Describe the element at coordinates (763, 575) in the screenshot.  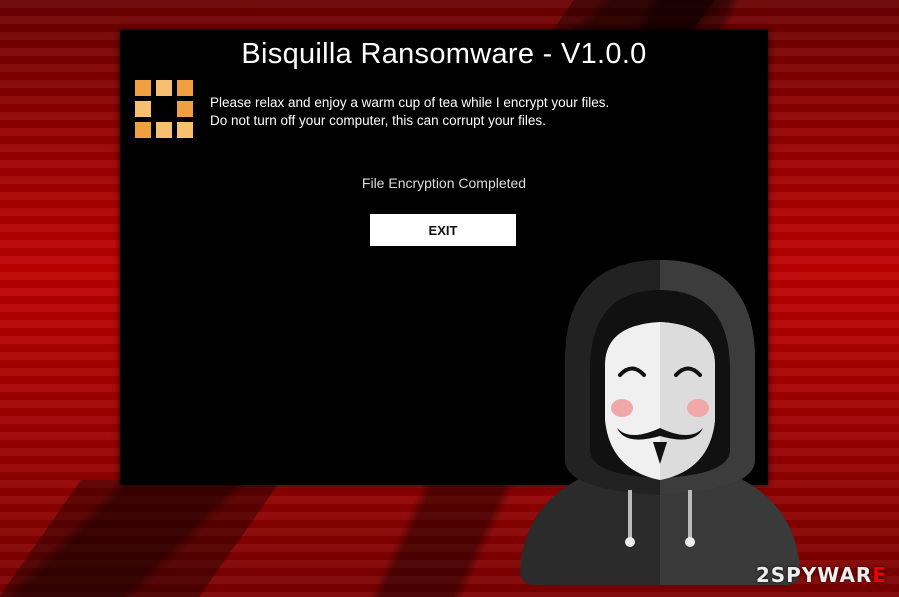
I see `watermark-prefix: 2` at that location.